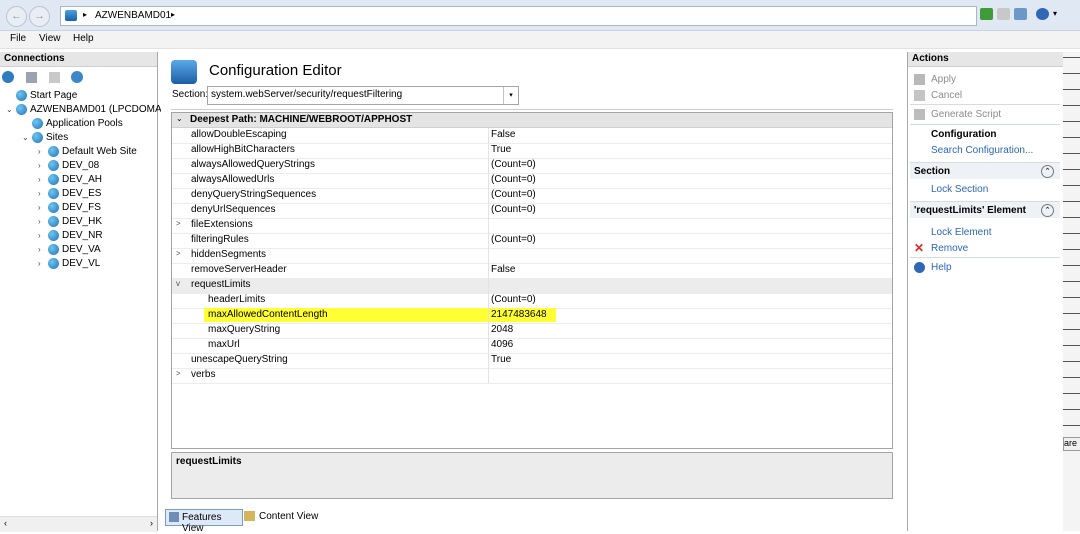 Image resolution: width=1080 pixels, height=534 pixels. I want to click on tree-node: › DEV_ES, so click(69, 193).